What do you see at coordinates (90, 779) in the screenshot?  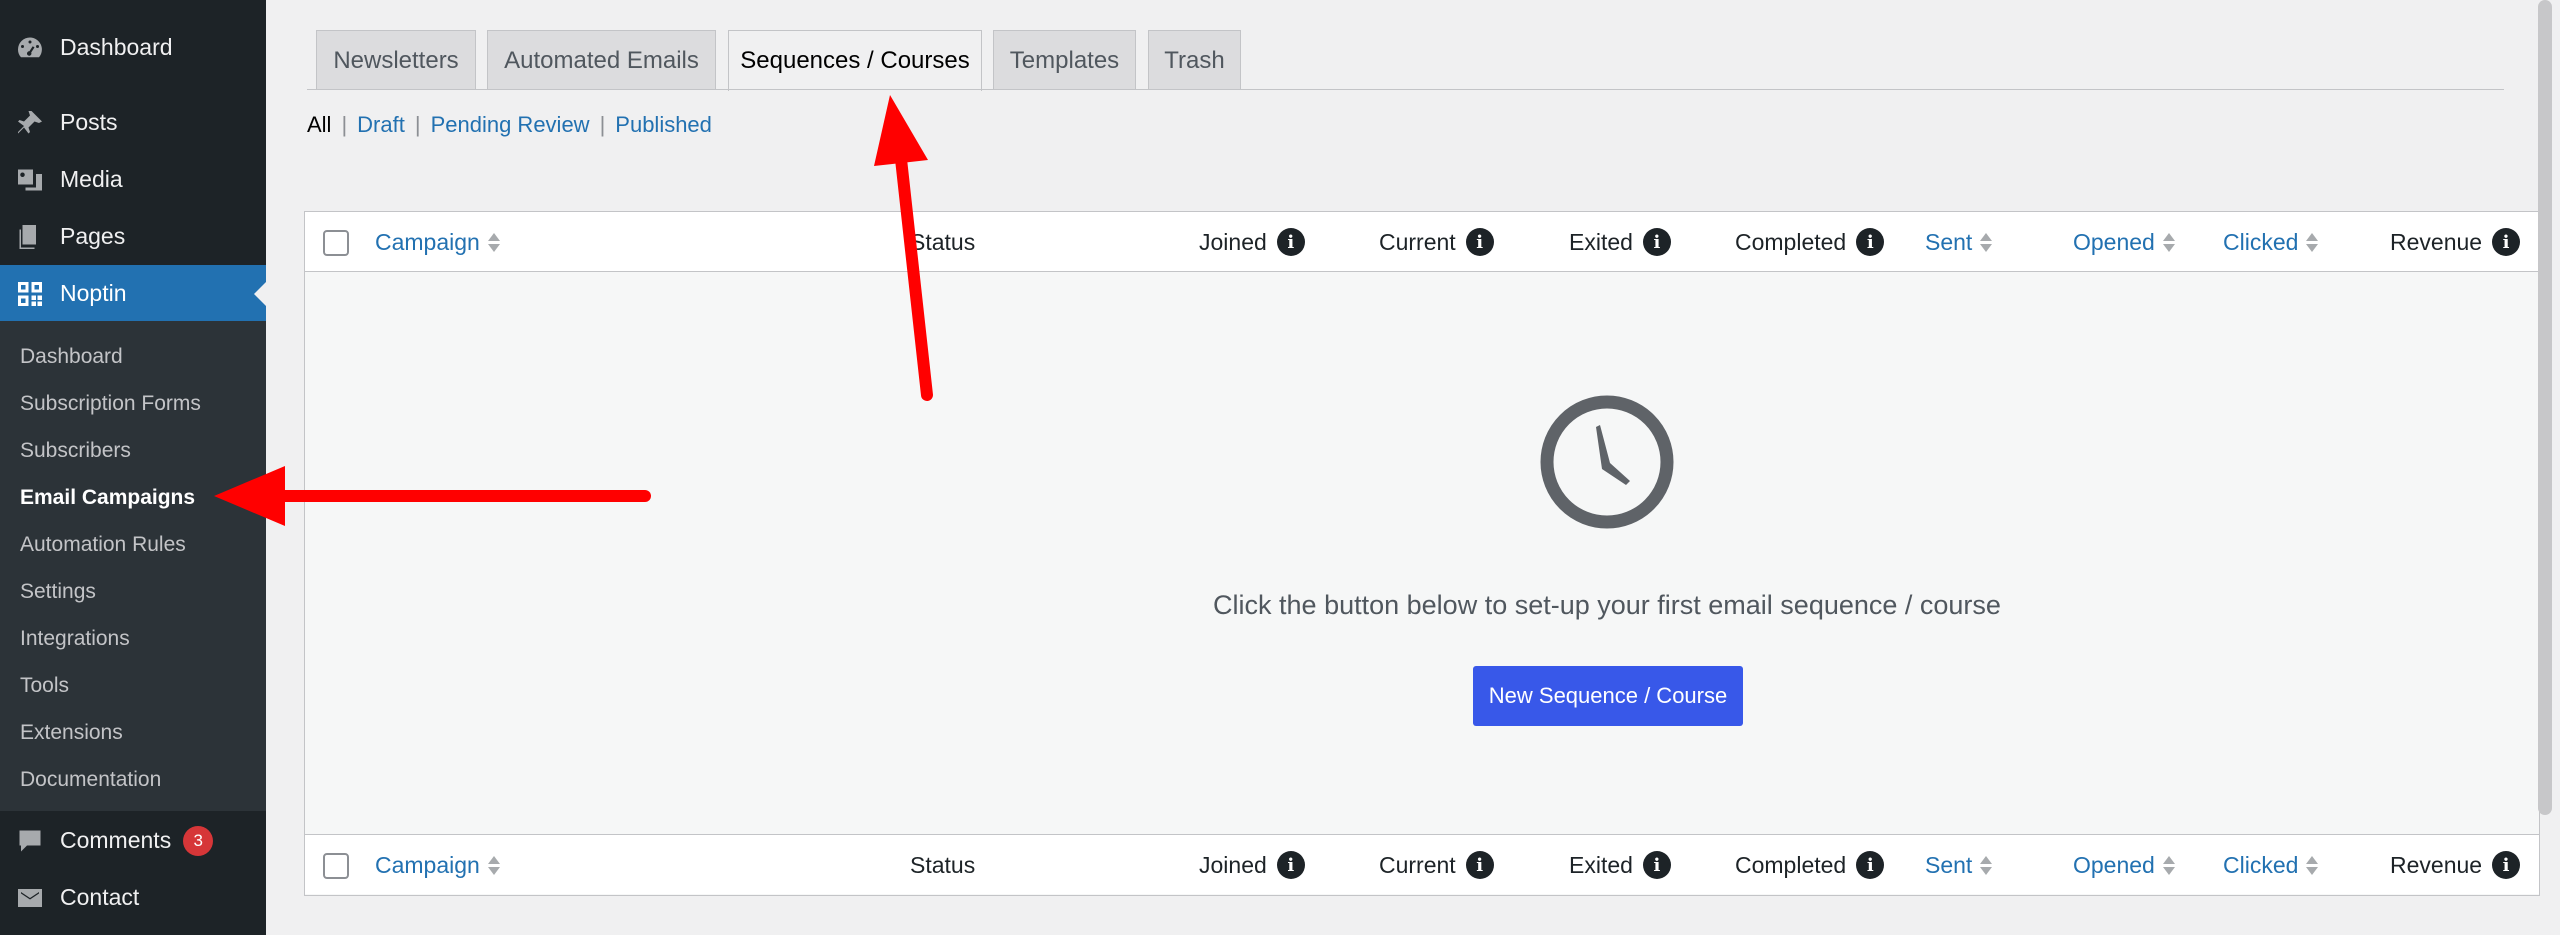 I see `submenu-documentation: Documentation` at bounding box center [90, 779].